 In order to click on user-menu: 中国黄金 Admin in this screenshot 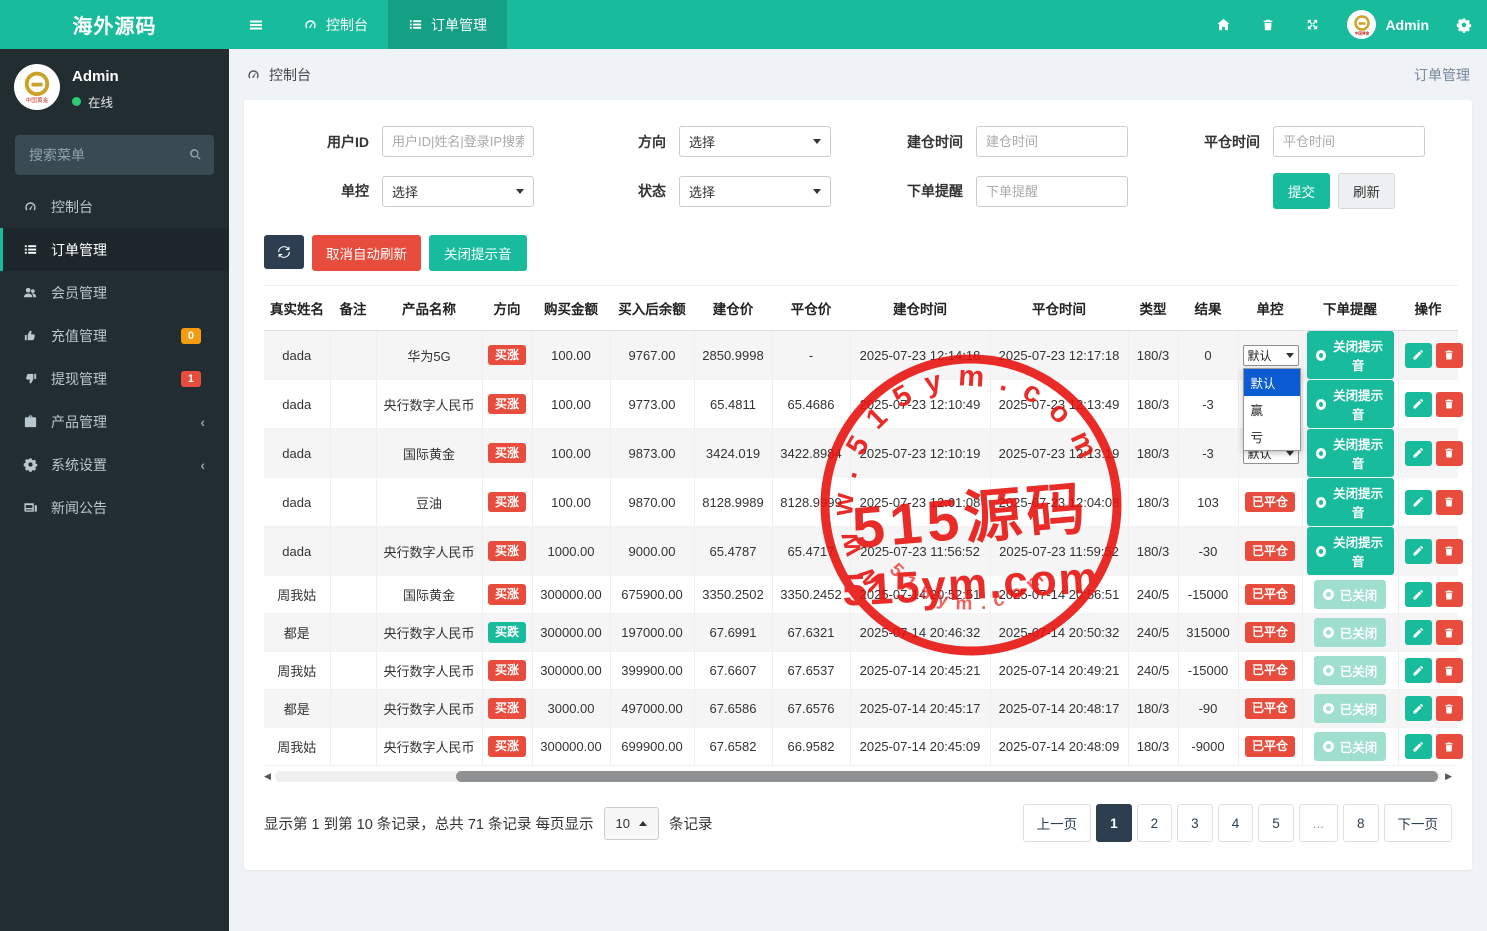, I will do `click(1388, 24)`.